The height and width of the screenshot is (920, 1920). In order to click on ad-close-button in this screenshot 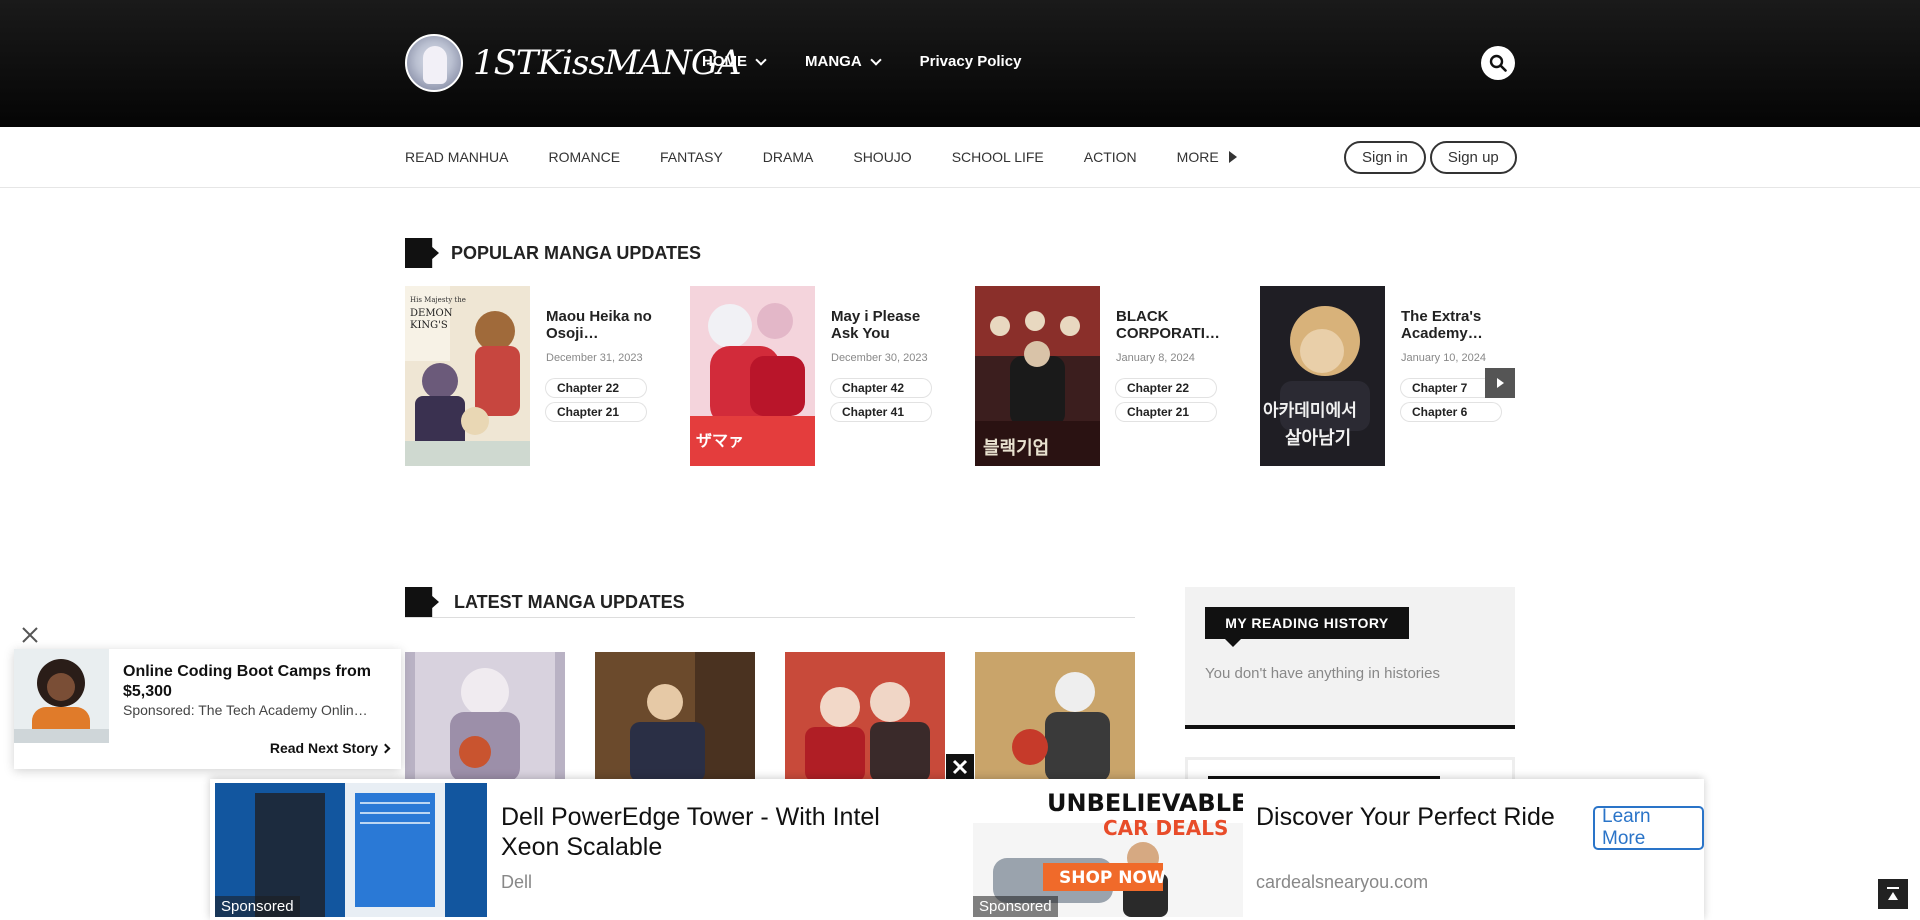, I will do `click(960, 767)`.